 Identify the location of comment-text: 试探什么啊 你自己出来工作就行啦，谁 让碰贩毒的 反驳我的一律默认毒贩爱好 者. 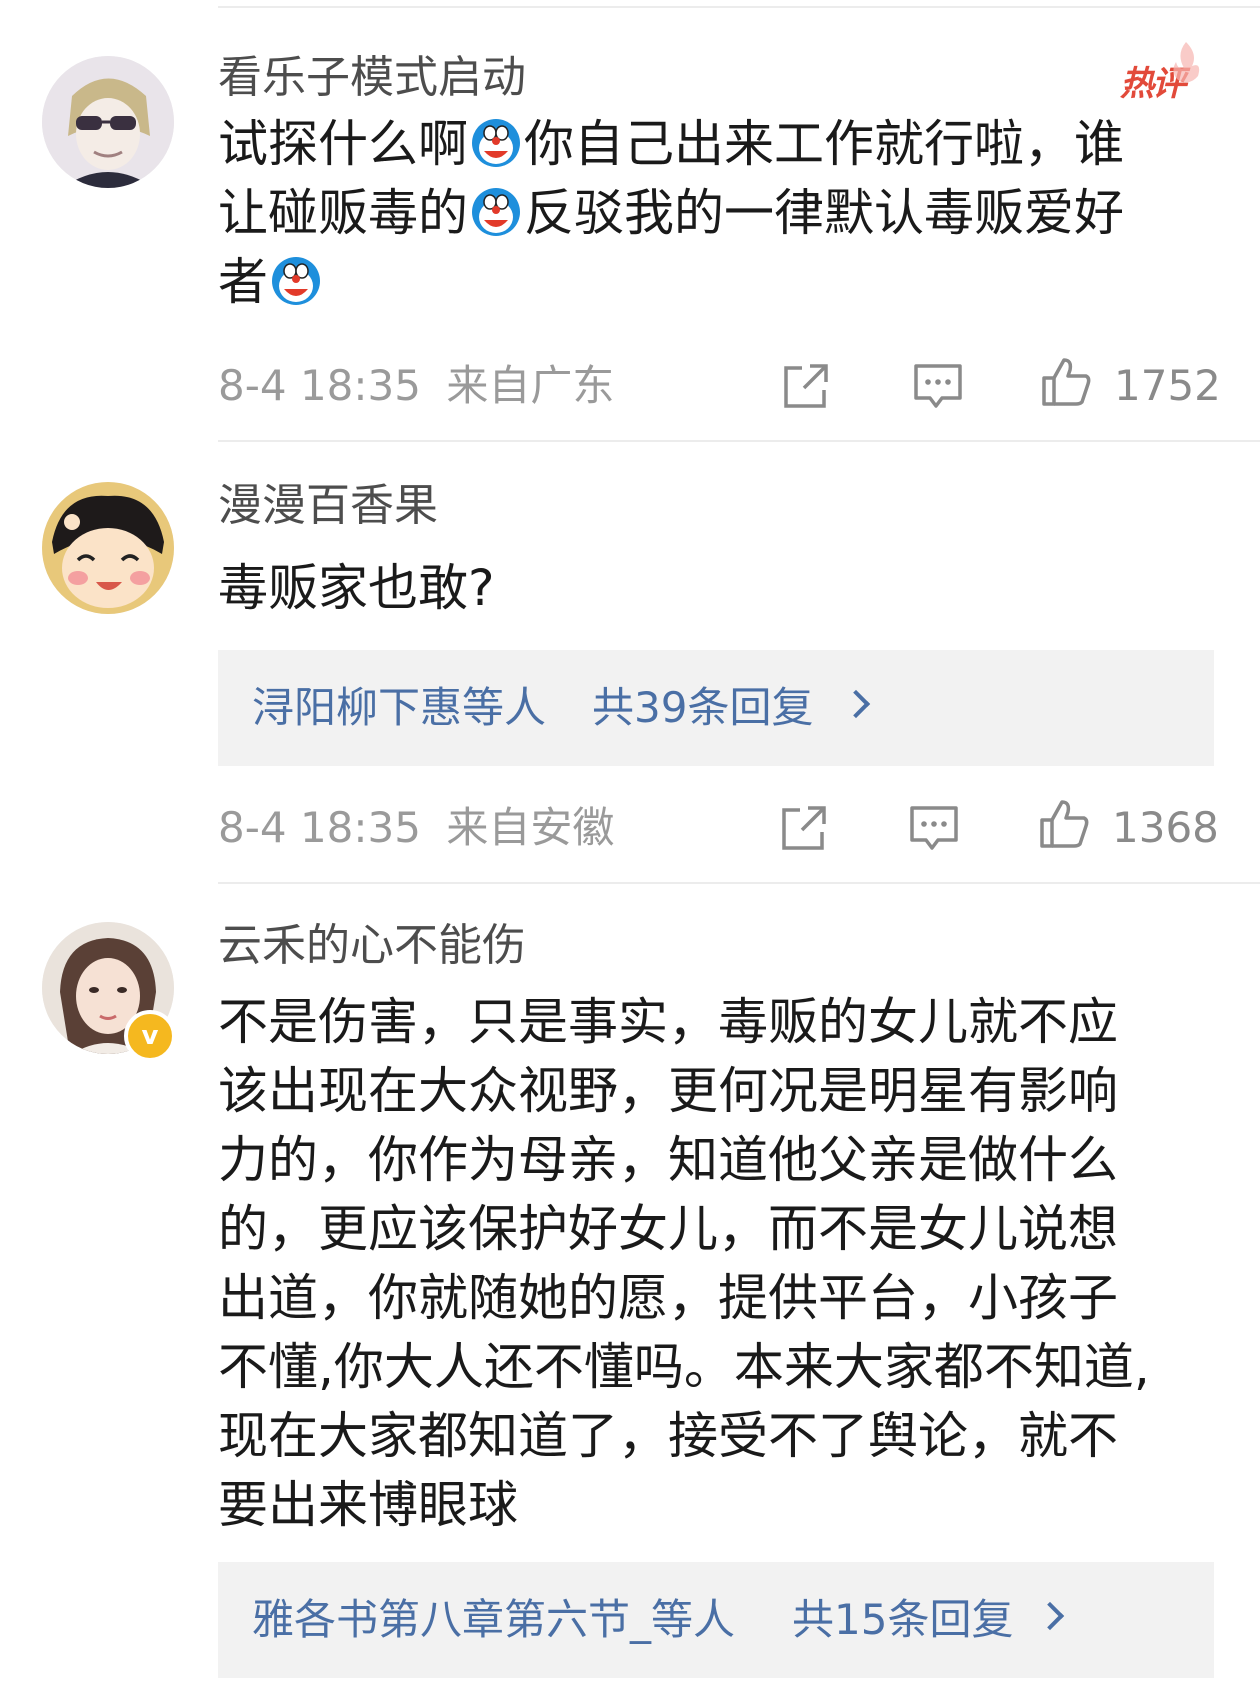
(718, 213).